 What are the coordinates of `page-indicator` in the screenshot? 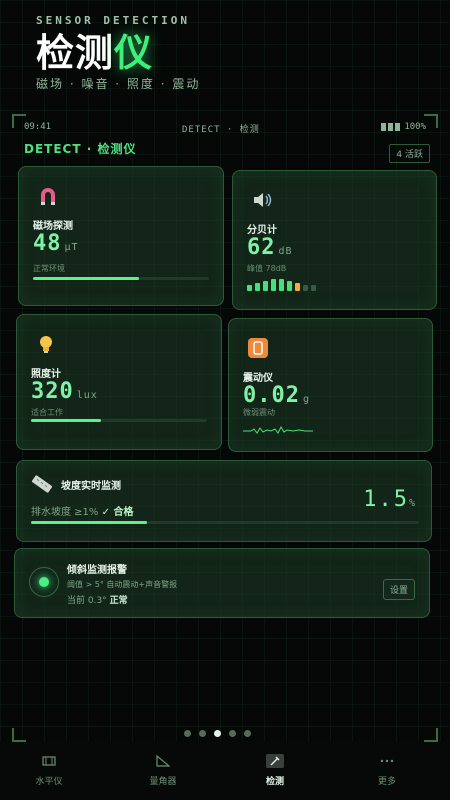 It's located at (217, 733).